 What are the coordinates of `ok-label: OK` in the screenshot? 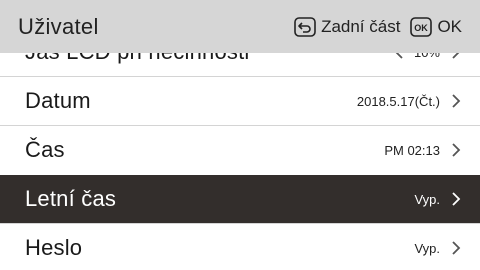 It's located at (449, 26).